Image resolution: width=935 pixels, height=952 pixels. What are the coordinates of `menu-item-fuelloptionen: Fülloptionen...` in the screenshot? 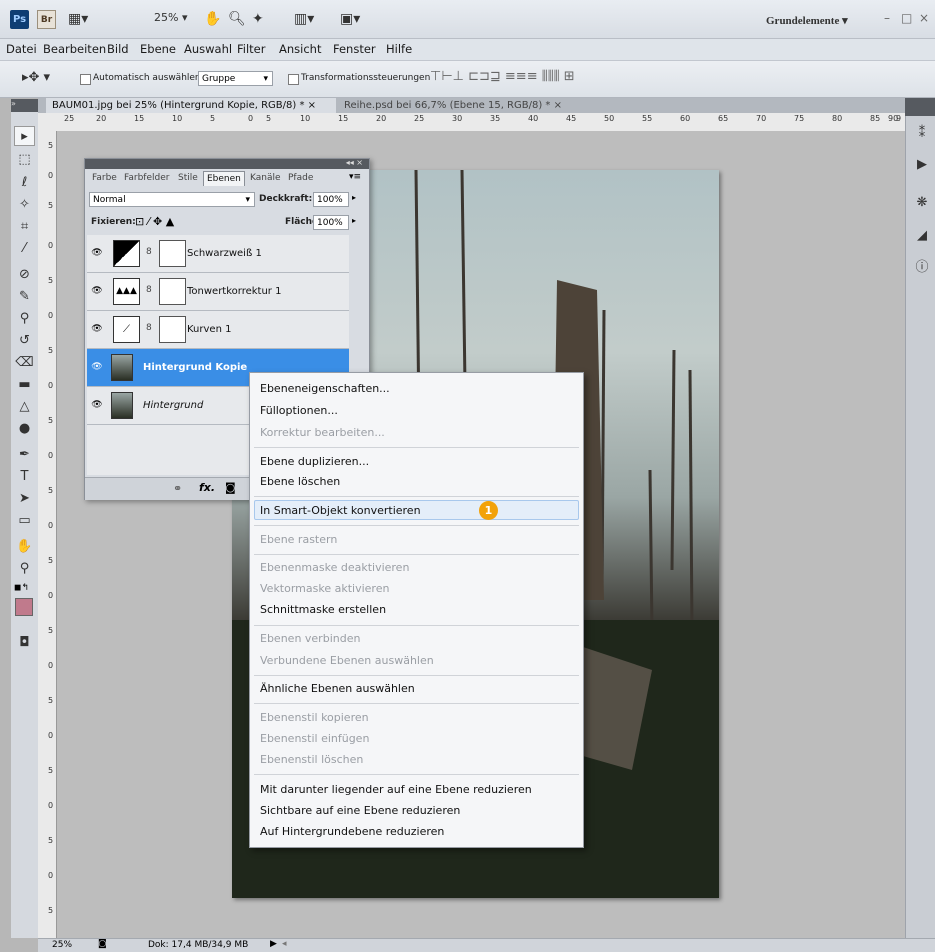 It's located at (299, 410).